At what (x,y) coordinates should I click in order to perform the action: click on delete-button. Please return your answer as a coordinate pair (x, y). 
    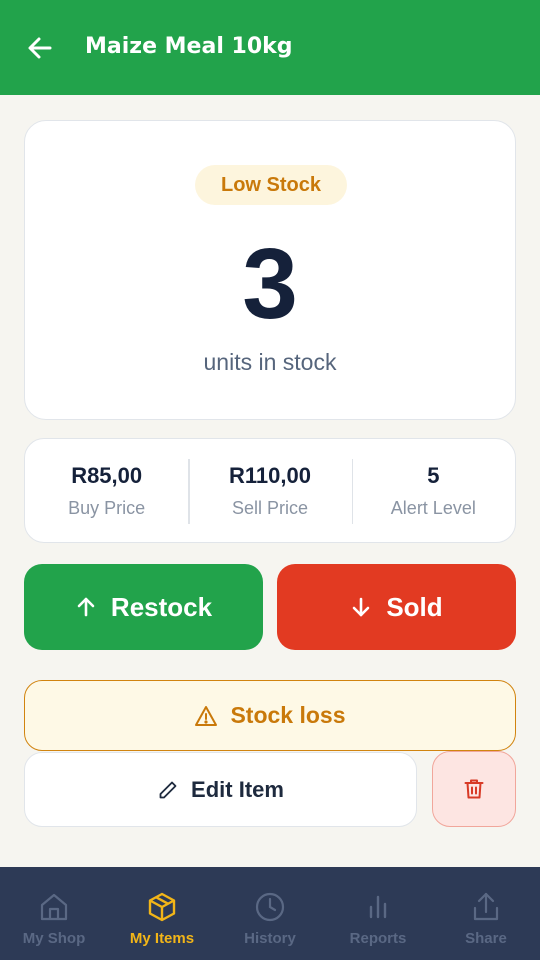
    Looking at the image, I should click on (474, 789).